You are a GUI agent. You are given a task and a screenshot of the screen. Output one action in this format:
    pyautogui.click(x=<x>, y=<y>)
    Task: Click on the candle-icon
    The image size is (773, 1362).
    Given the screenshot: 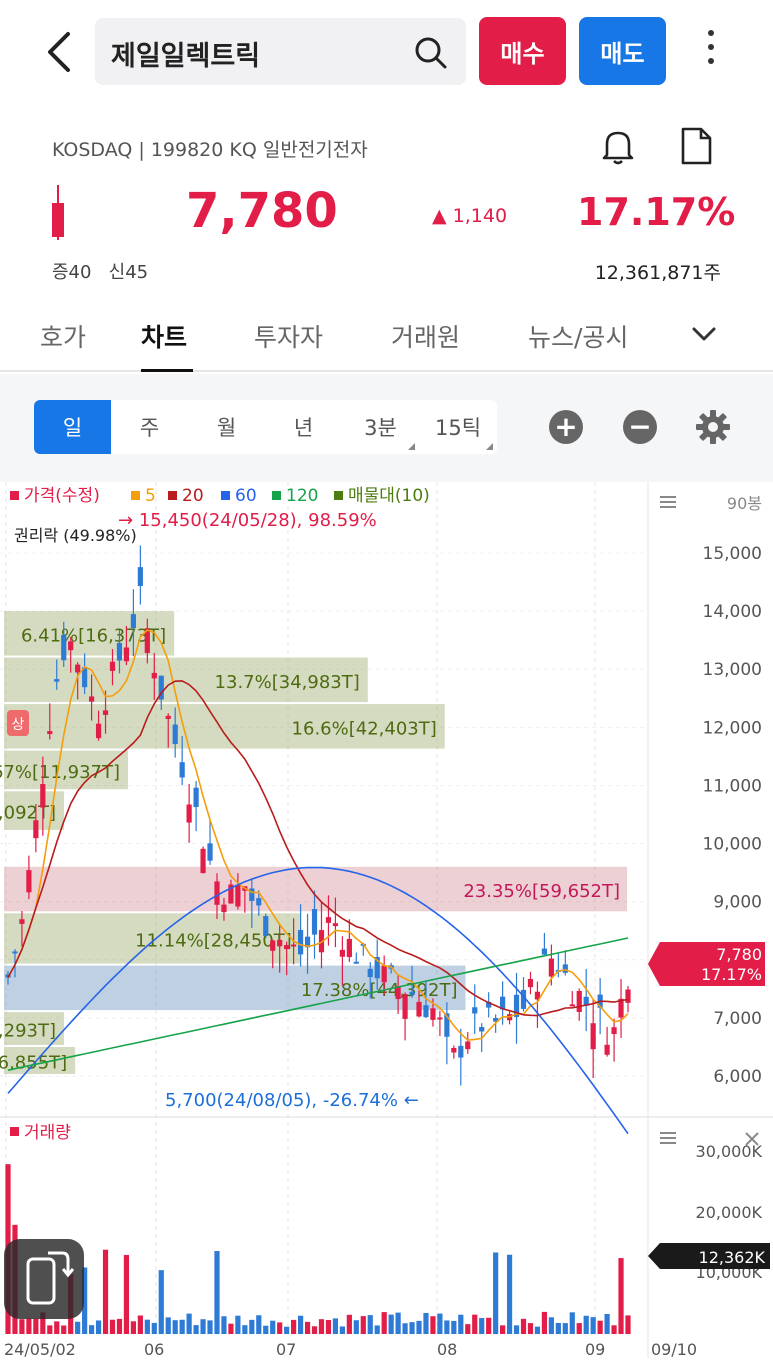 What is the action you would take?
    pyautogui.click(x=58, y=212)
    